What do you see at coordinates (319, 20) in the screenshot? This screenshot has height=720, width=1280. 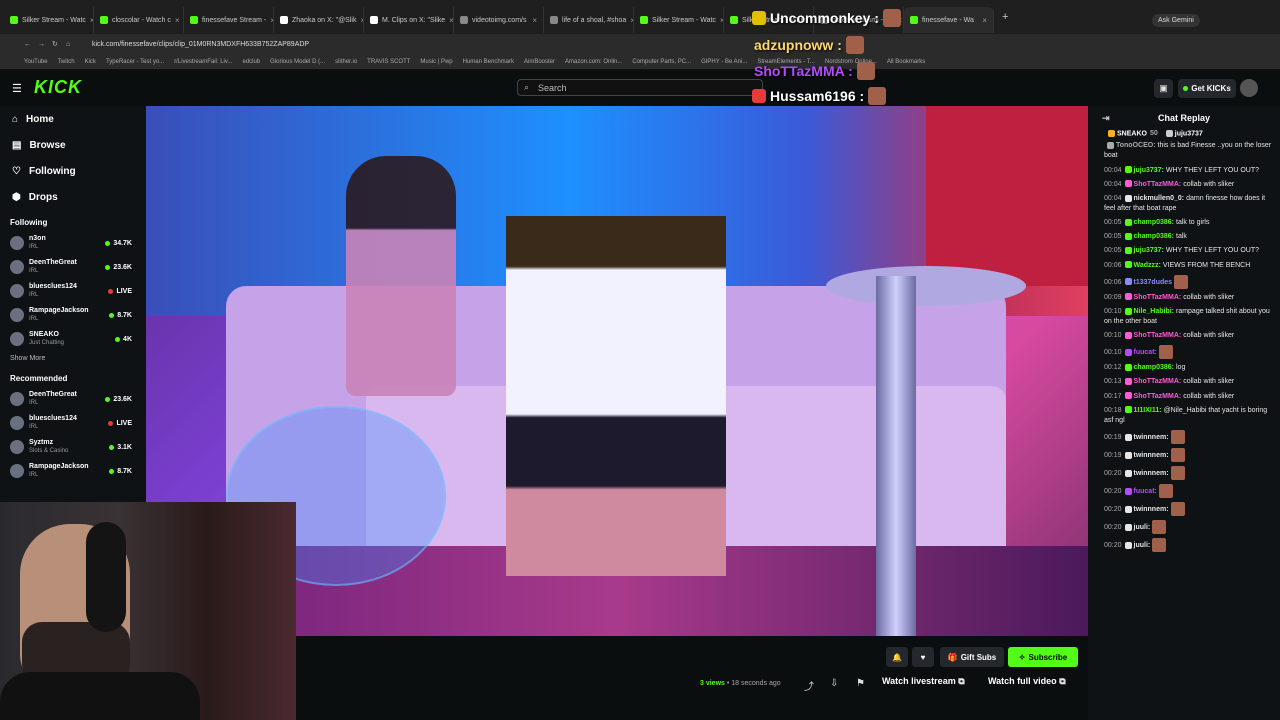 I see `browser-tab: Zhaoka on X: "@Slik×` at bounding box center [319, 20].